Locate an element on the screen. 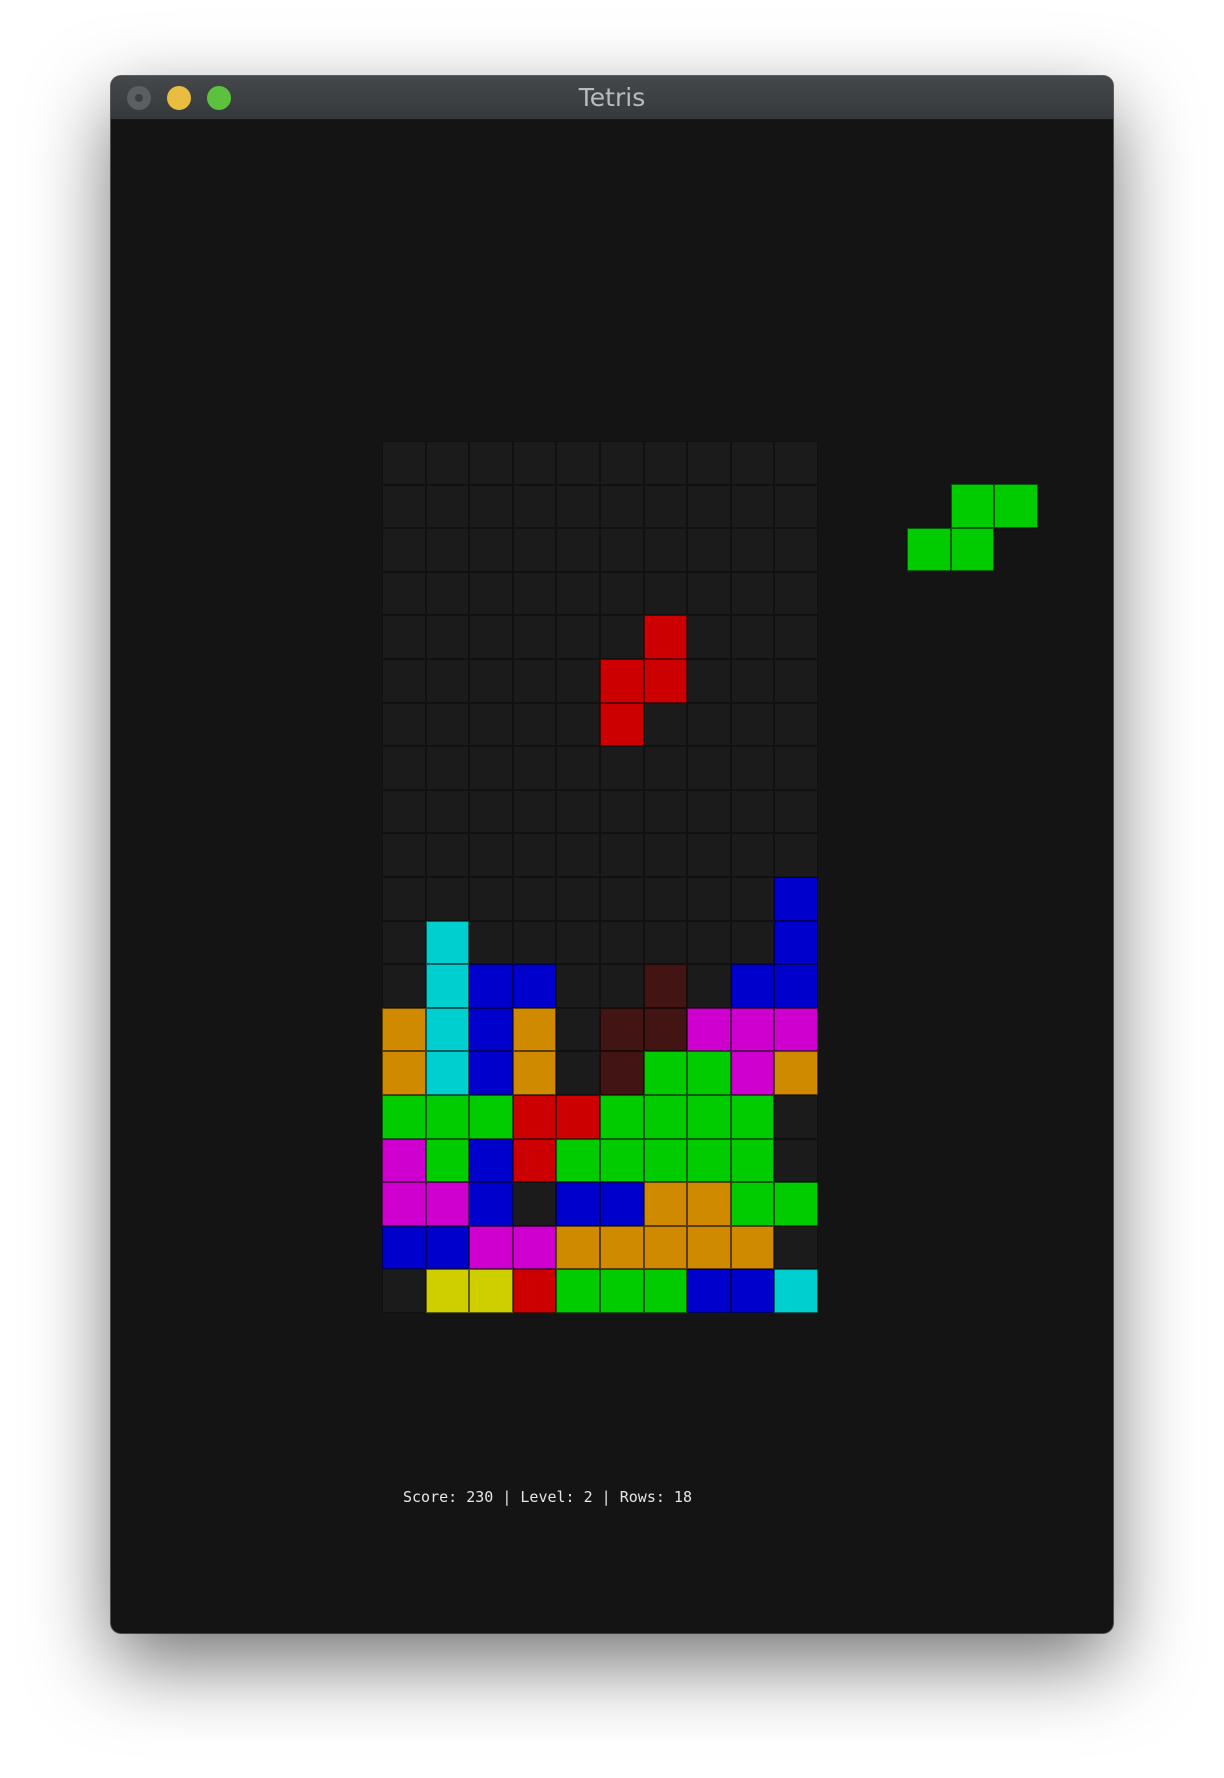  next-piece-preview is located at coordinates (973, 528).